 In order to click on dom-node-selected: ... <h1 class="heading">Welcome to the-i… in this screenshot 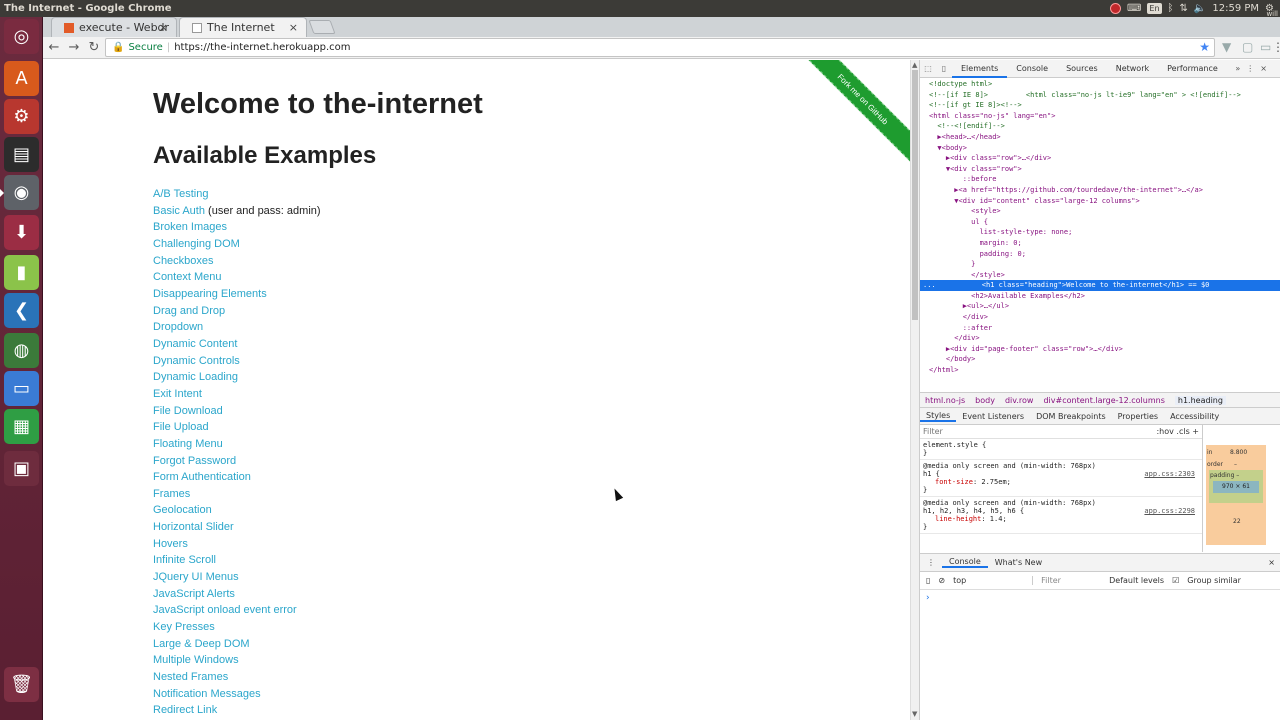, I will do `click(1100, 285)`.